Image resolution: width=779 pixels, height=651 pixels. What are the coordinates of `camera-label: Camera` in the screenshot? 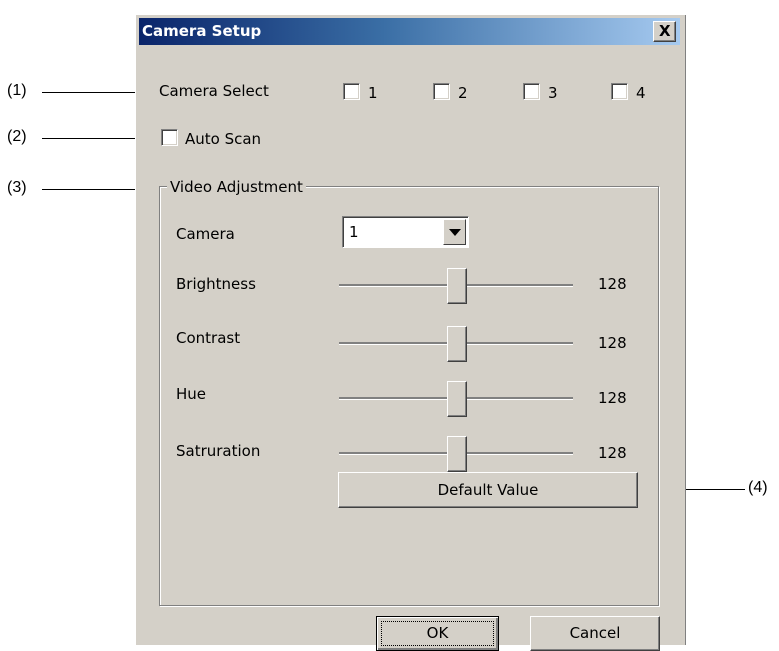 It's located at (205, 234).